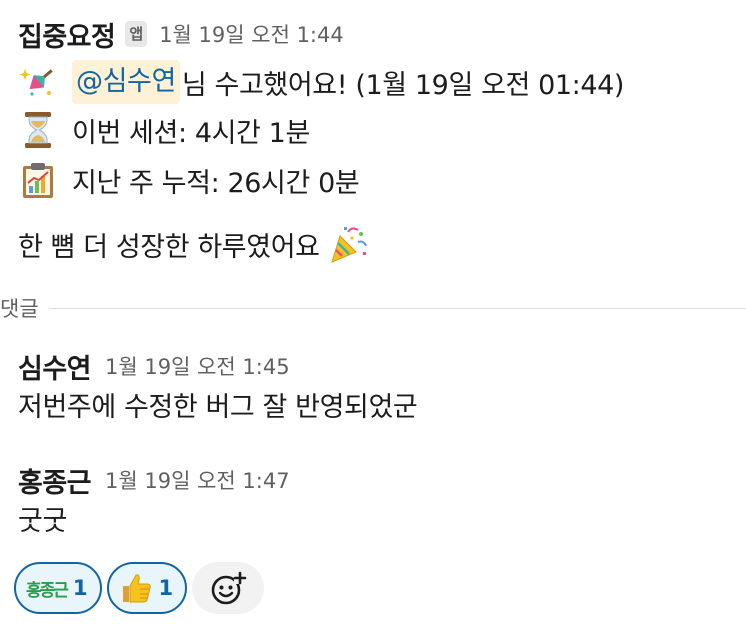 This screenshot has height=624, width=746. What do you see at coordinates (403, 85) in the screenshot?
I see `message-line-1-text: 님 수고했어요! (1월 19일 오전 01:44)` at bounding box center [403, 85].